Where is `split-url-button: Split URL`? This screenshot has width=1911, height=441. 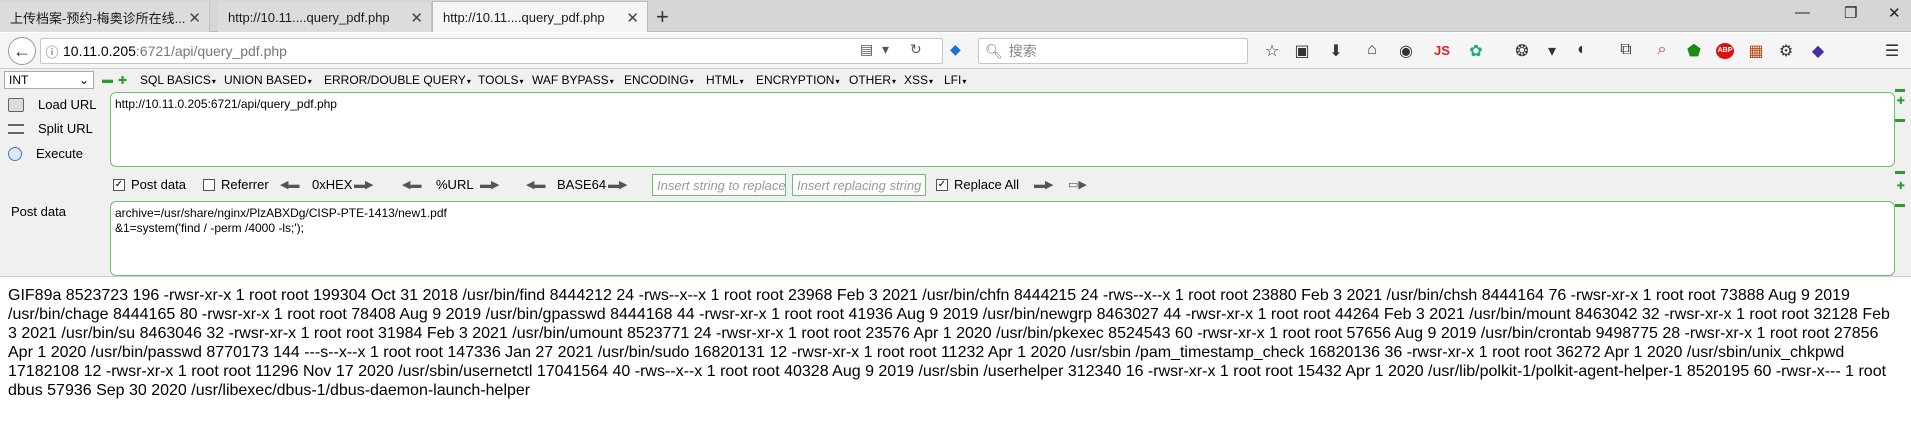 split-url-button: Split URL is located at coordinates (50, 128).